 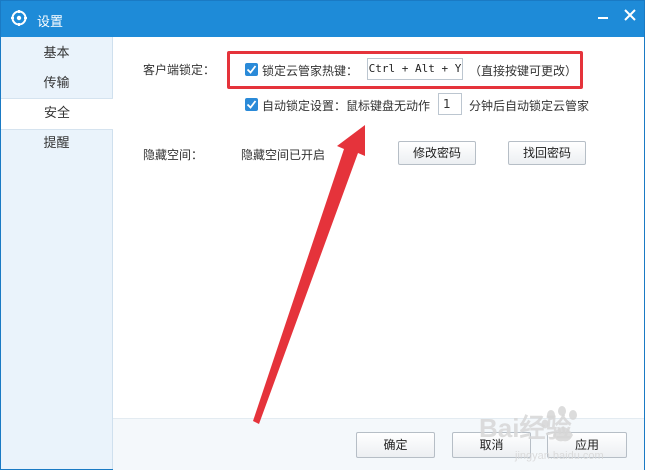 I want to click on title-bar: 设置, so click(x=322, y=19).